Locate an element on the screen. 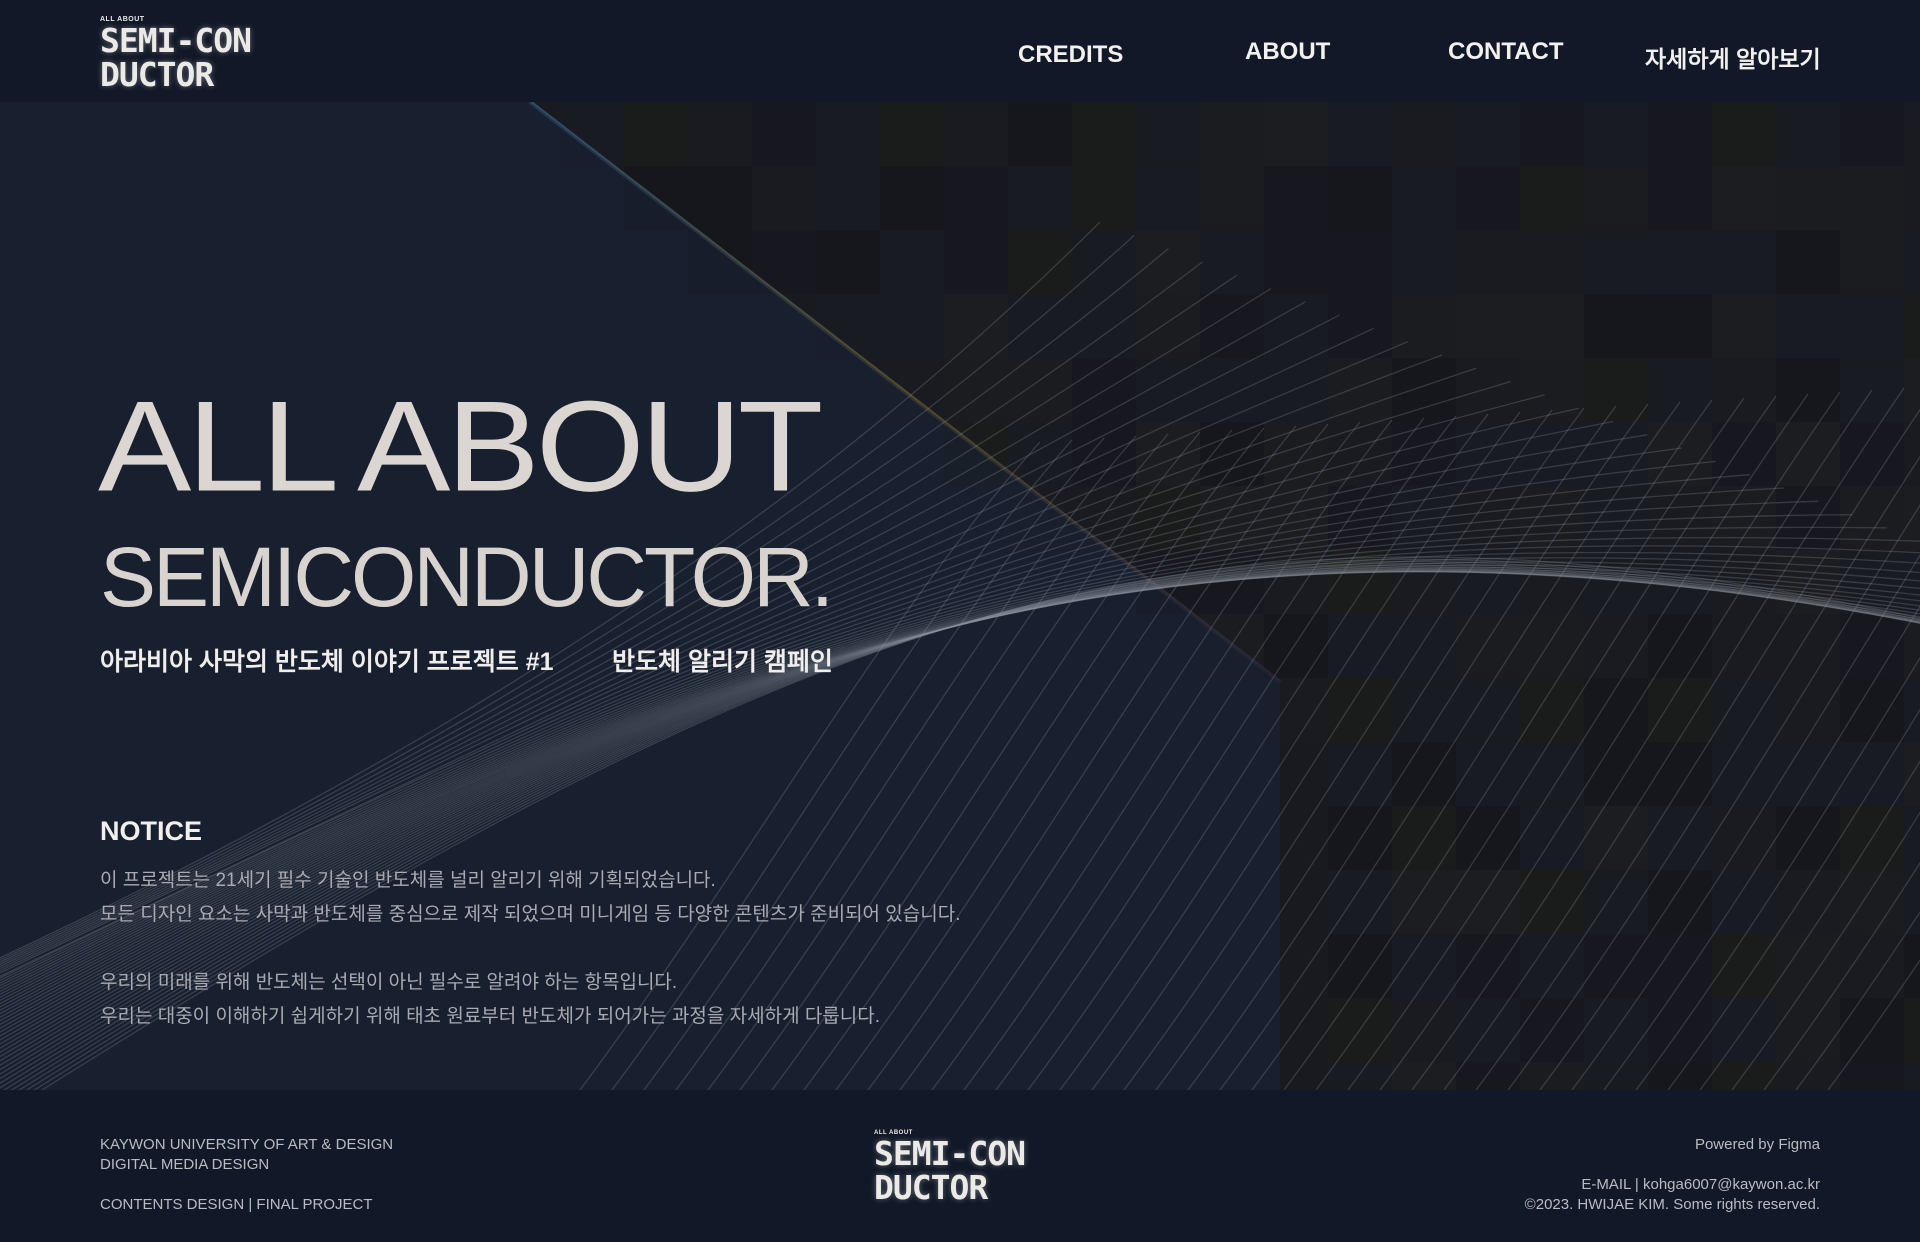  notice-heading: NOTICE is located at coordinates (151, 831).